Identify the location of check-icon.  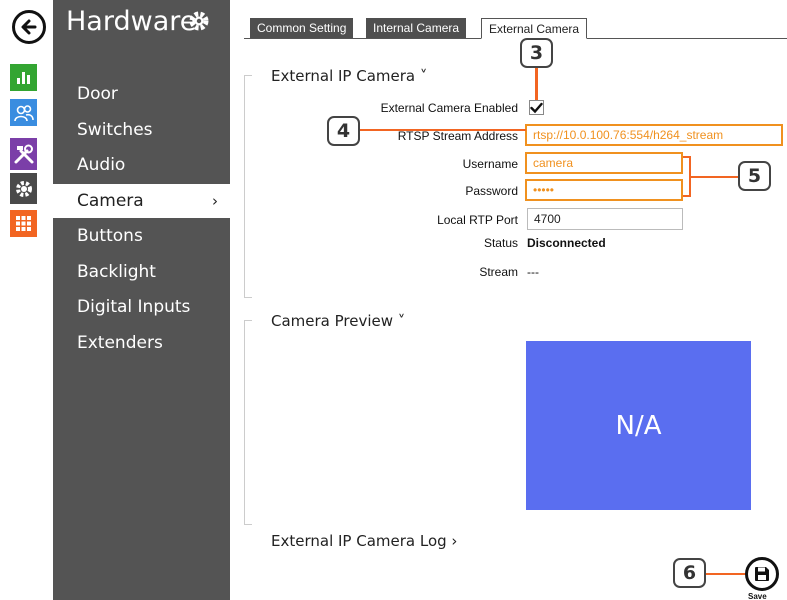
(536, 107).